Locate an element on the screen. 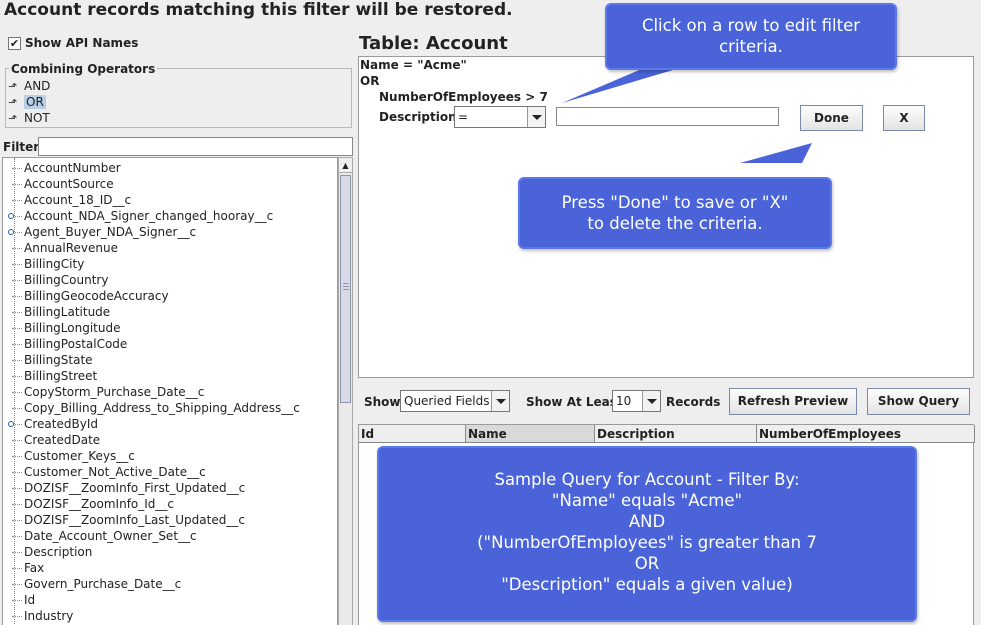 This screenshot has height=625, width=981. field-list-item: CreatedById is located at coordinates (170, 424).